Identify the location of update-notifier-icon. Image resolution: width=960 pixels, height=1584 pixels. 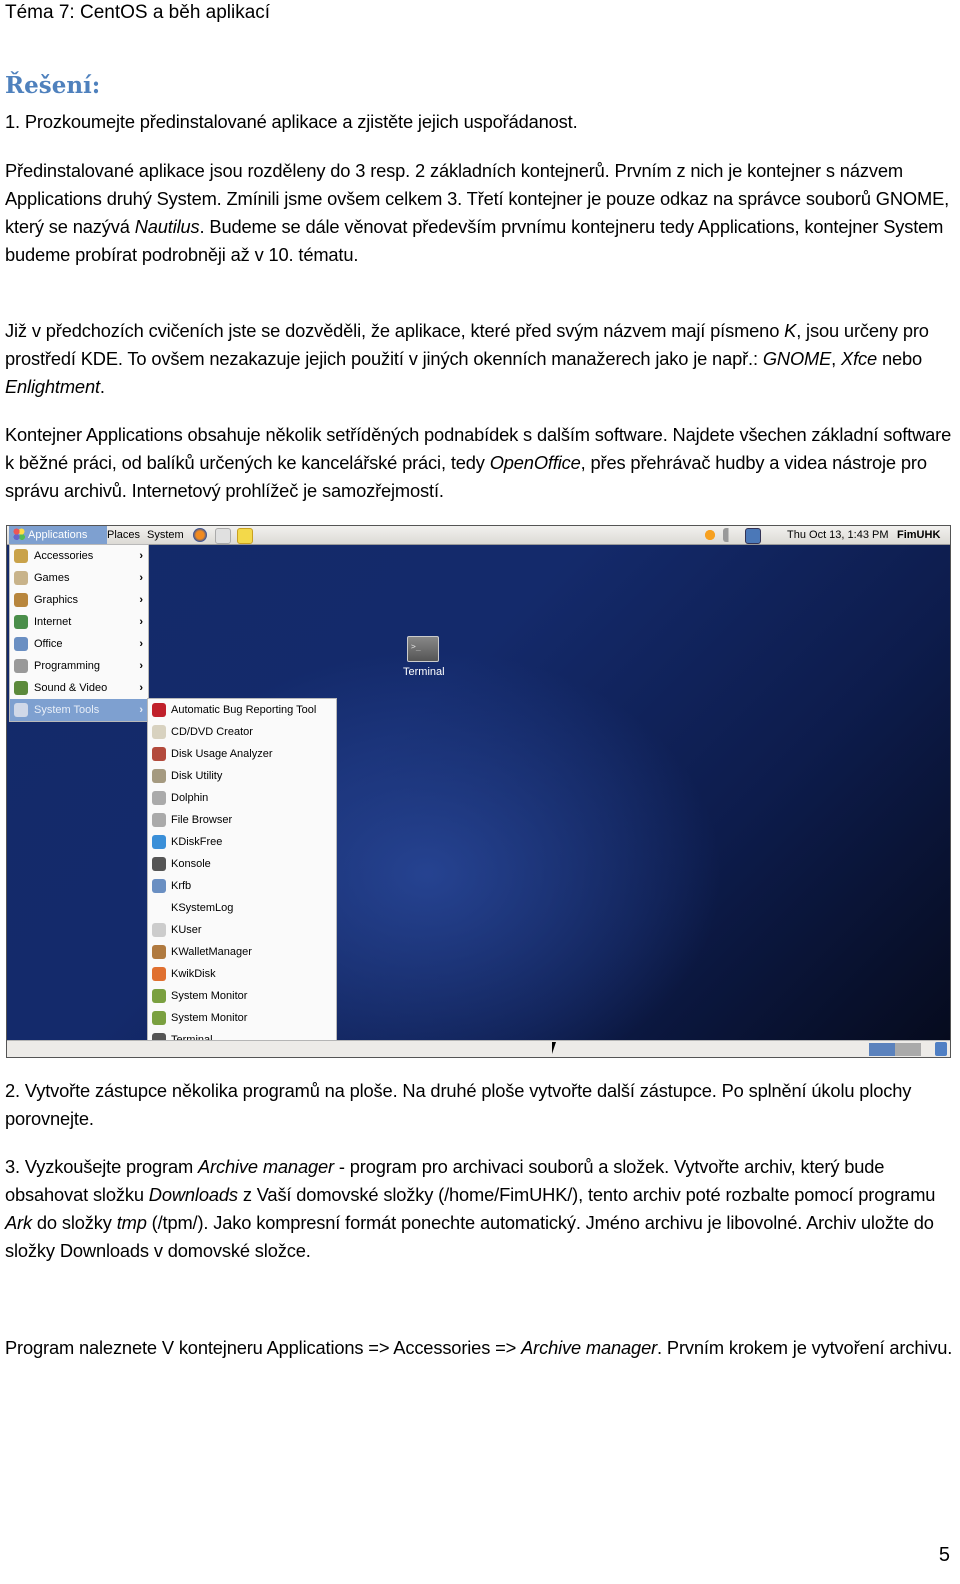
(710, 535).